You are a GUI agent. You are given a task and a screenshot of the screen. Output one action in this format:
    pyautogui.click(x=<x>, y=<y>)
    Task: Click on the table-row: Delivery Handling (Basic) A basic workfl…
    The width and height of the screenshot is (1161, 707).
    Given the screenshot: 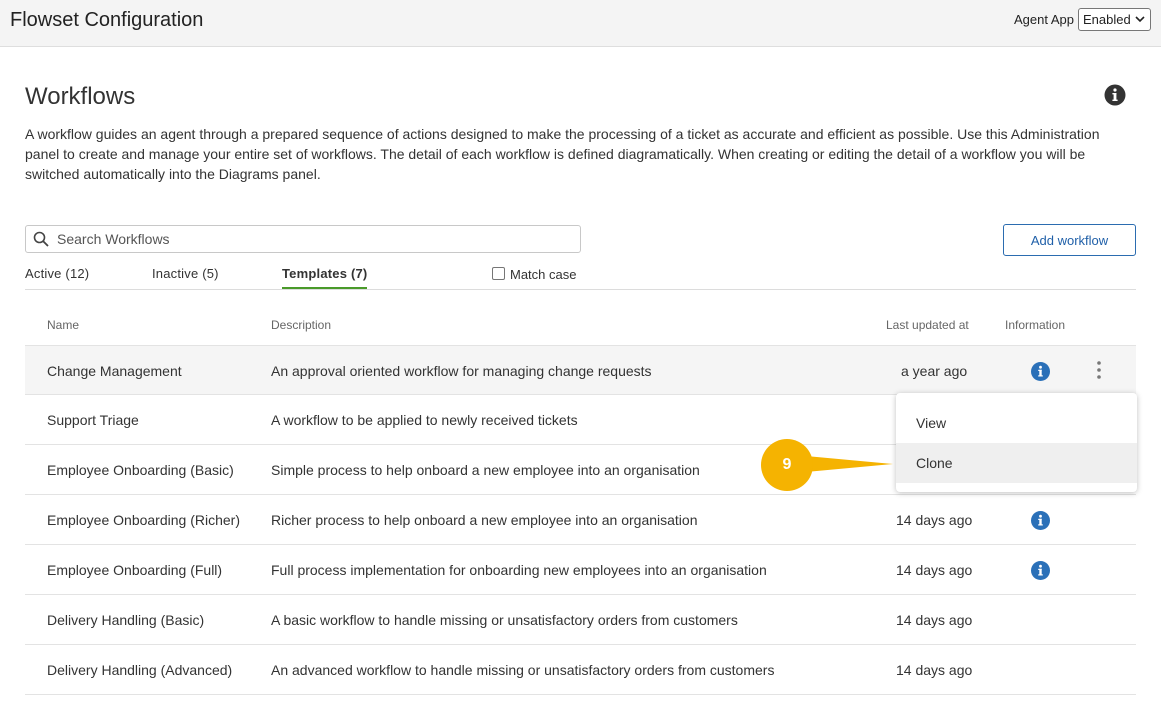 What is the action you would take?
    pyautogui.click(x=580, y=620)
    